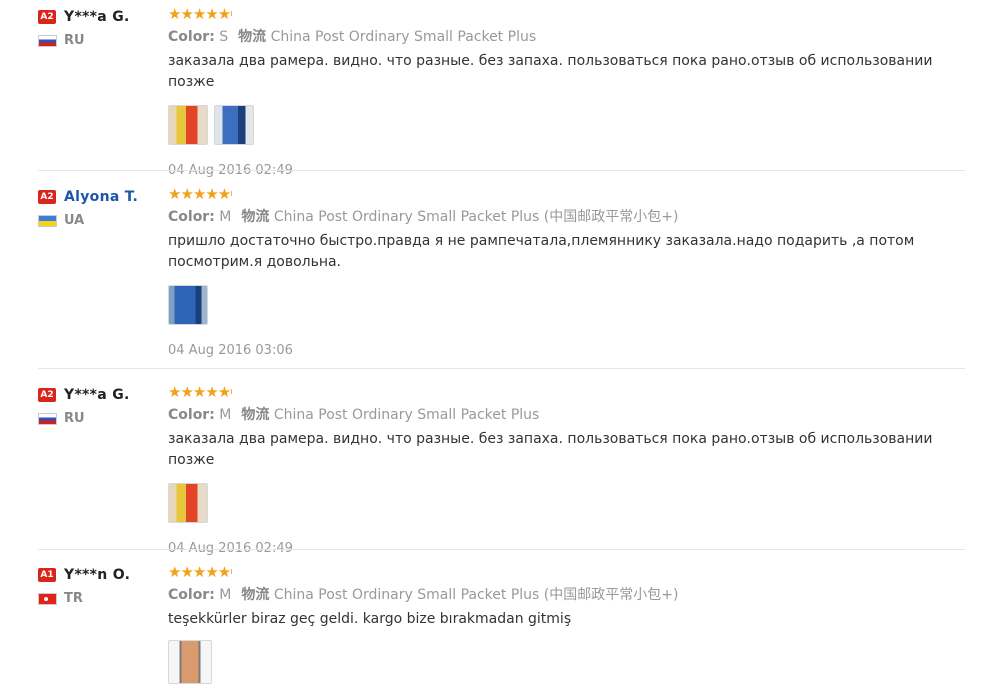  What do you see at coordinates (47, 220) in the screenshot?
I see `ukraine-flag-icon` at bounding box center [47, 220].